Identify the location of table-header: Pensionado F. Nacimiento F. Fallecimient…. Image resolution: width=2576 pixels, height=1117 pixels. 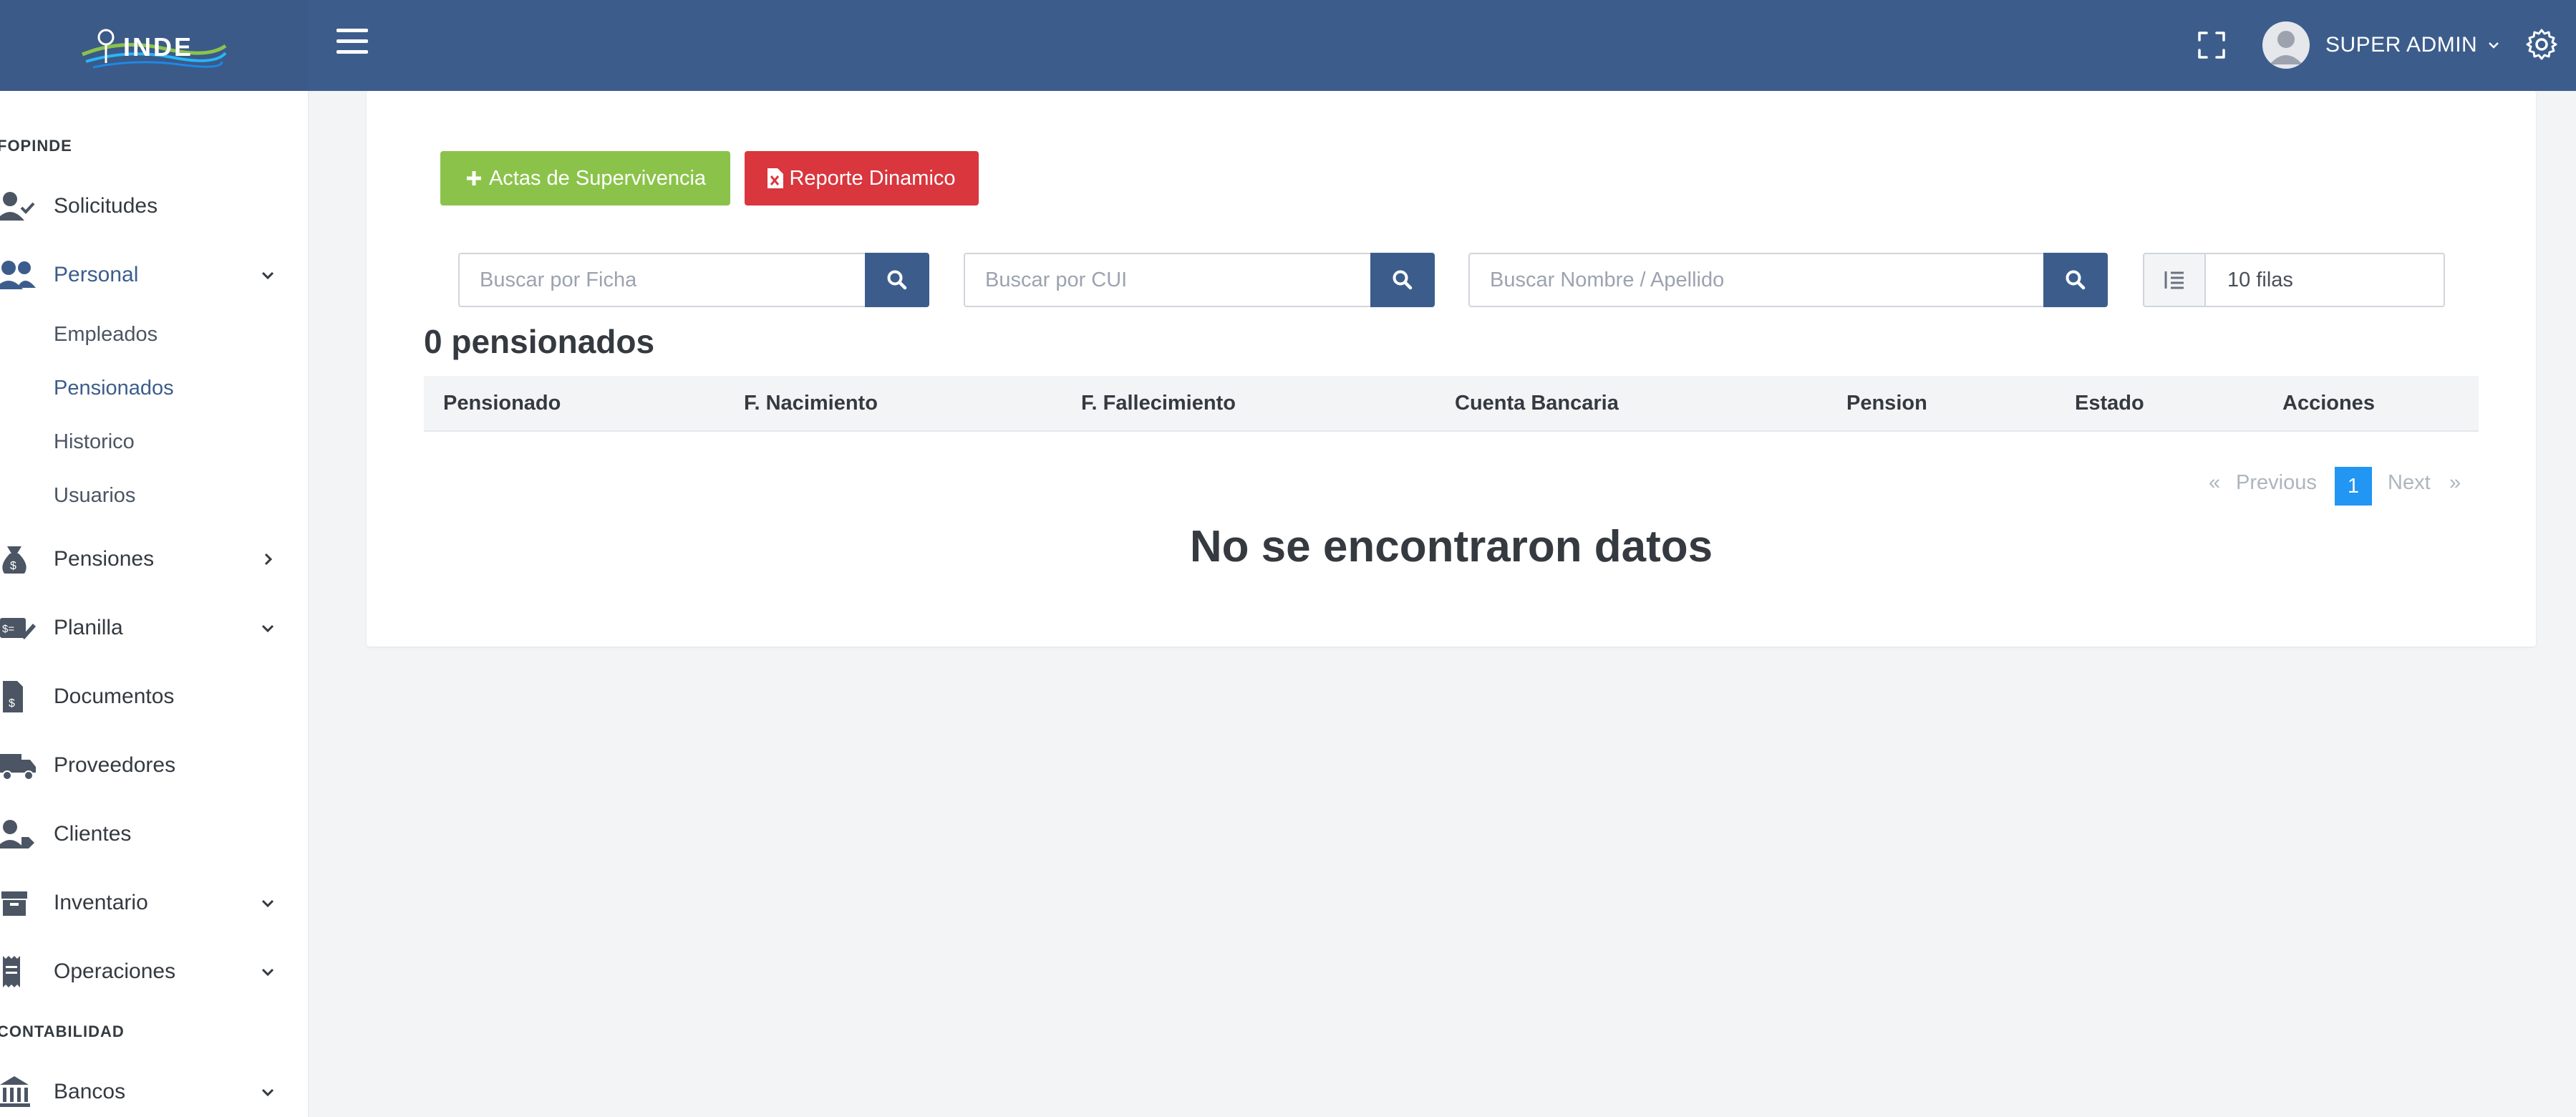
(1451, 404).